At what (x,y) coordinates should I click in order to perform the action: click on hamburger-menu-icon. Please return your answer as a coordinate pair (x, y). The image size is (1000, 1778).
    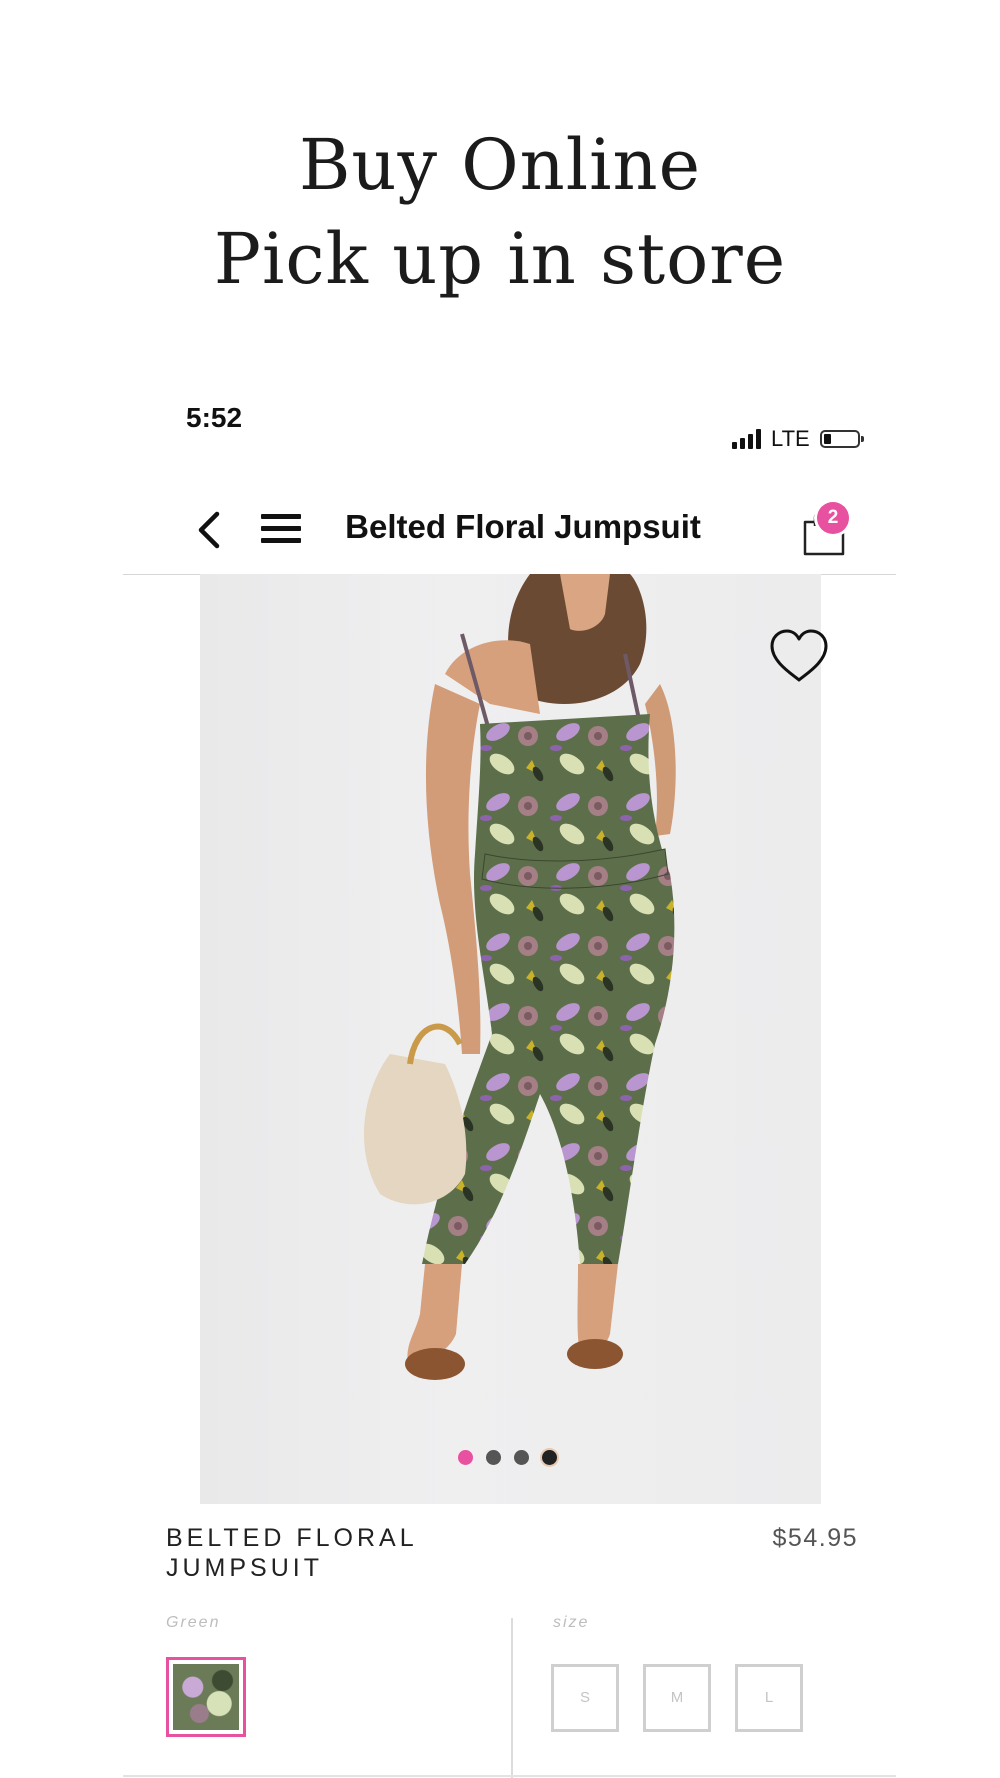
    Looking at the image, I should click on (281, 531).